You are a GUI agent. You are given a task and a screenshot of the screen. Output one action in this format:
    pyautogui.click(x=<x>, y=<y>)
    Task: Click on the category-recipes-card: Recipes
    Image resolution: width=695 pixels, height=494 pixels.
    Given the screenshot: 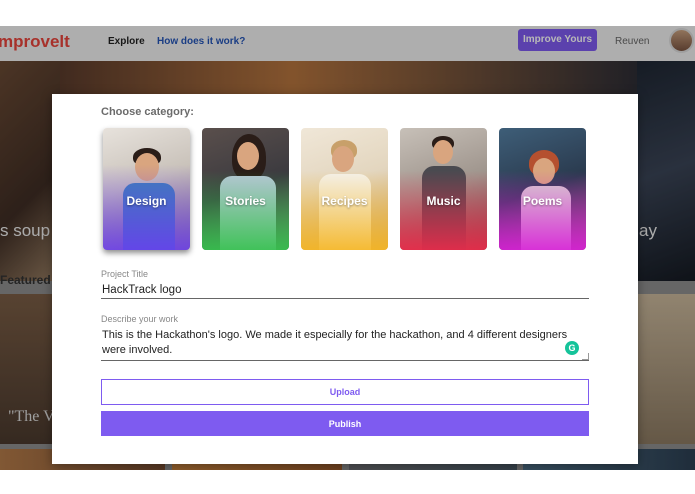 What is the action you would take?
    pyautogui.click(x=344, y=189)
    